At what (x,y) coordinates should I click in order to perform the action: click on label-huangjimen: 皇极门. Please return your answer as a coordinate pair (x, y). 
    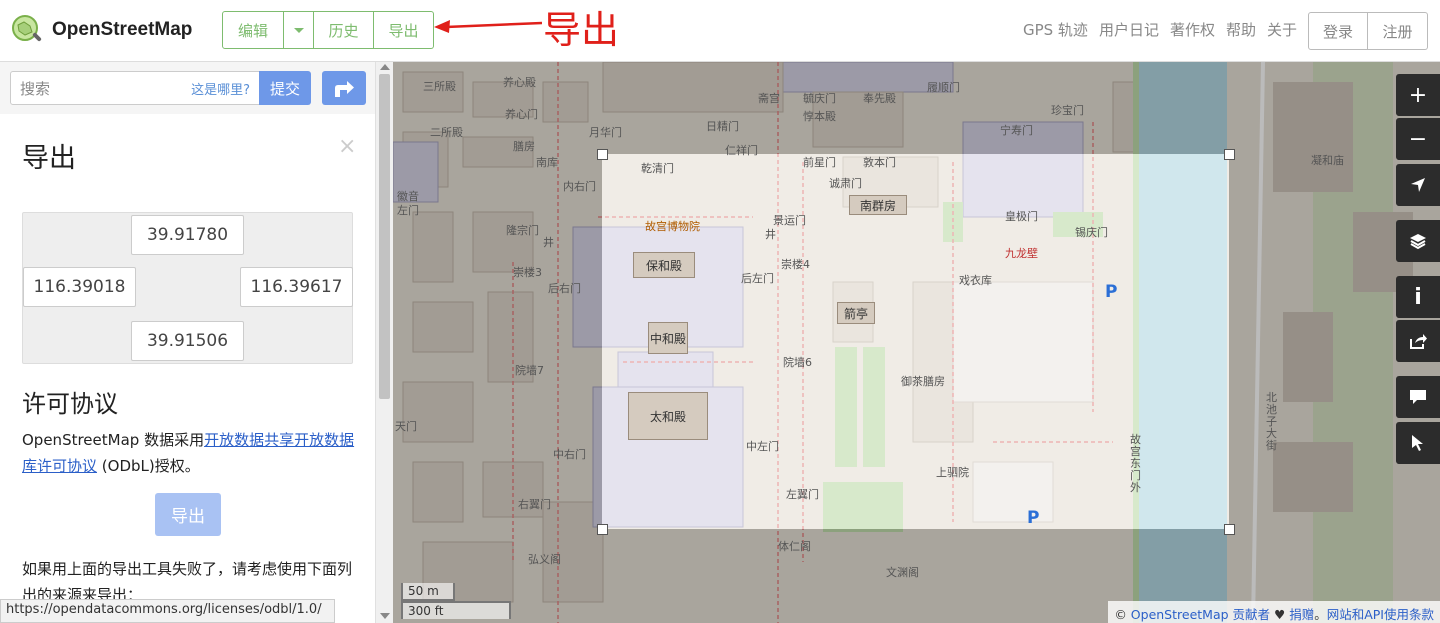
    Looking at the image, I should click on (1021, 216).